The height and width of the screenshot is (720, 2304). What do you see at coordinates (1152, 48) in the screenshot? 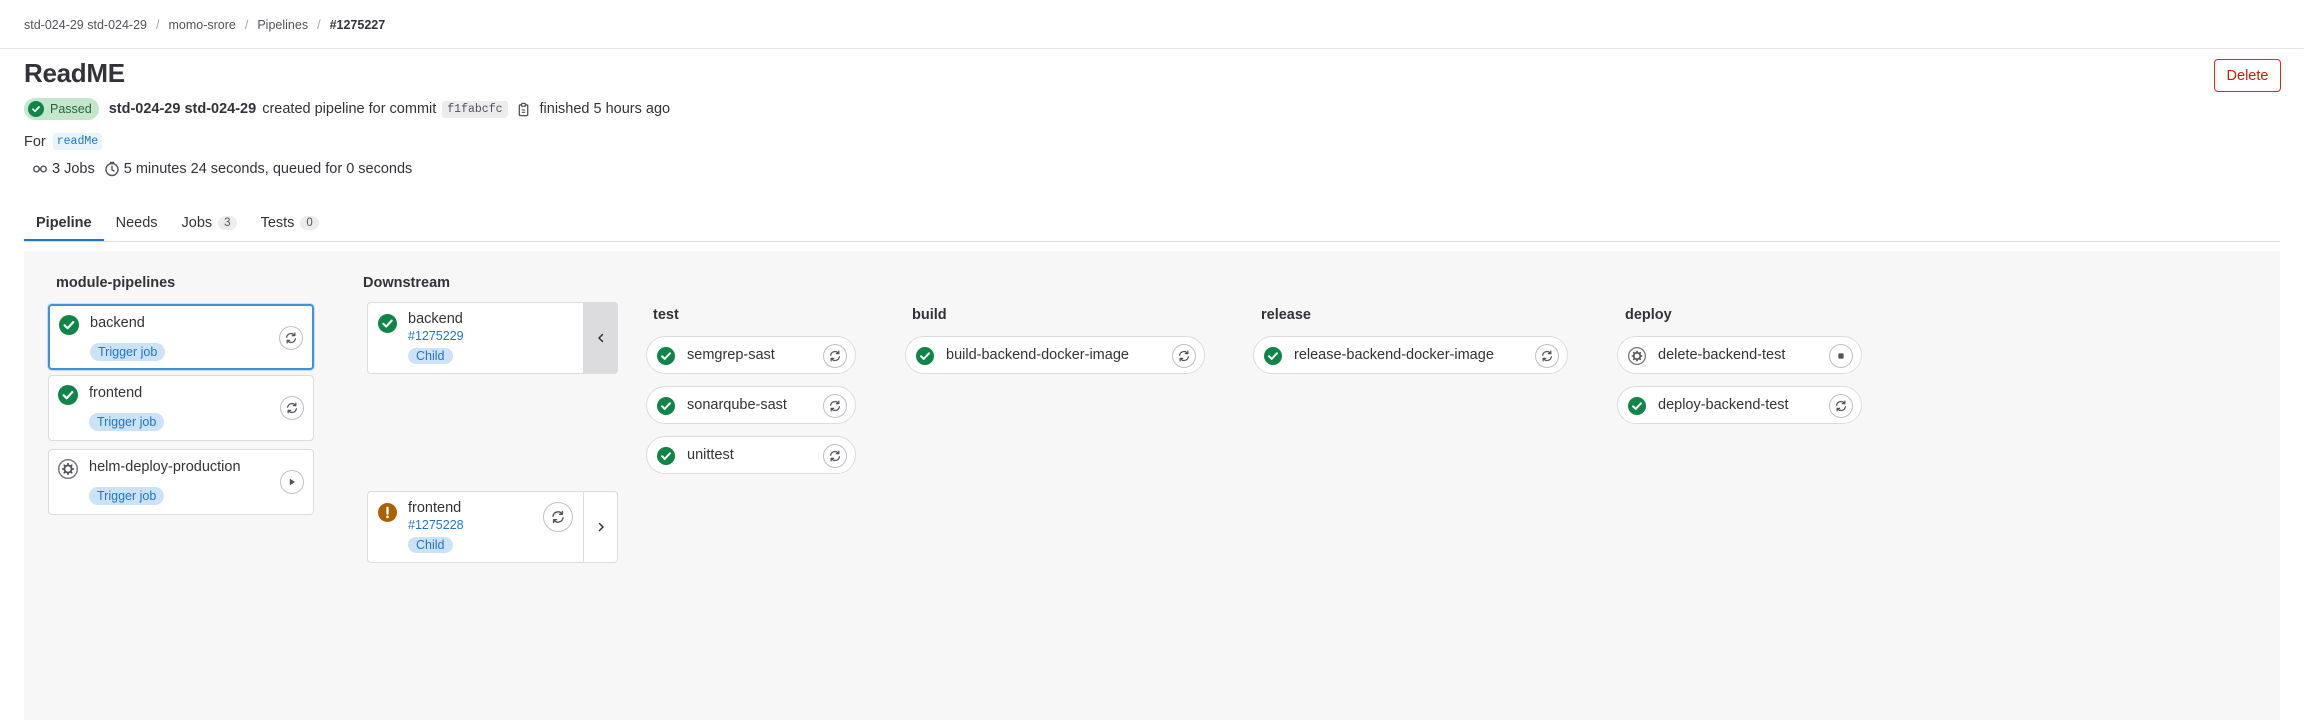
I see `header-divider` at bounding box center [1152, 48].